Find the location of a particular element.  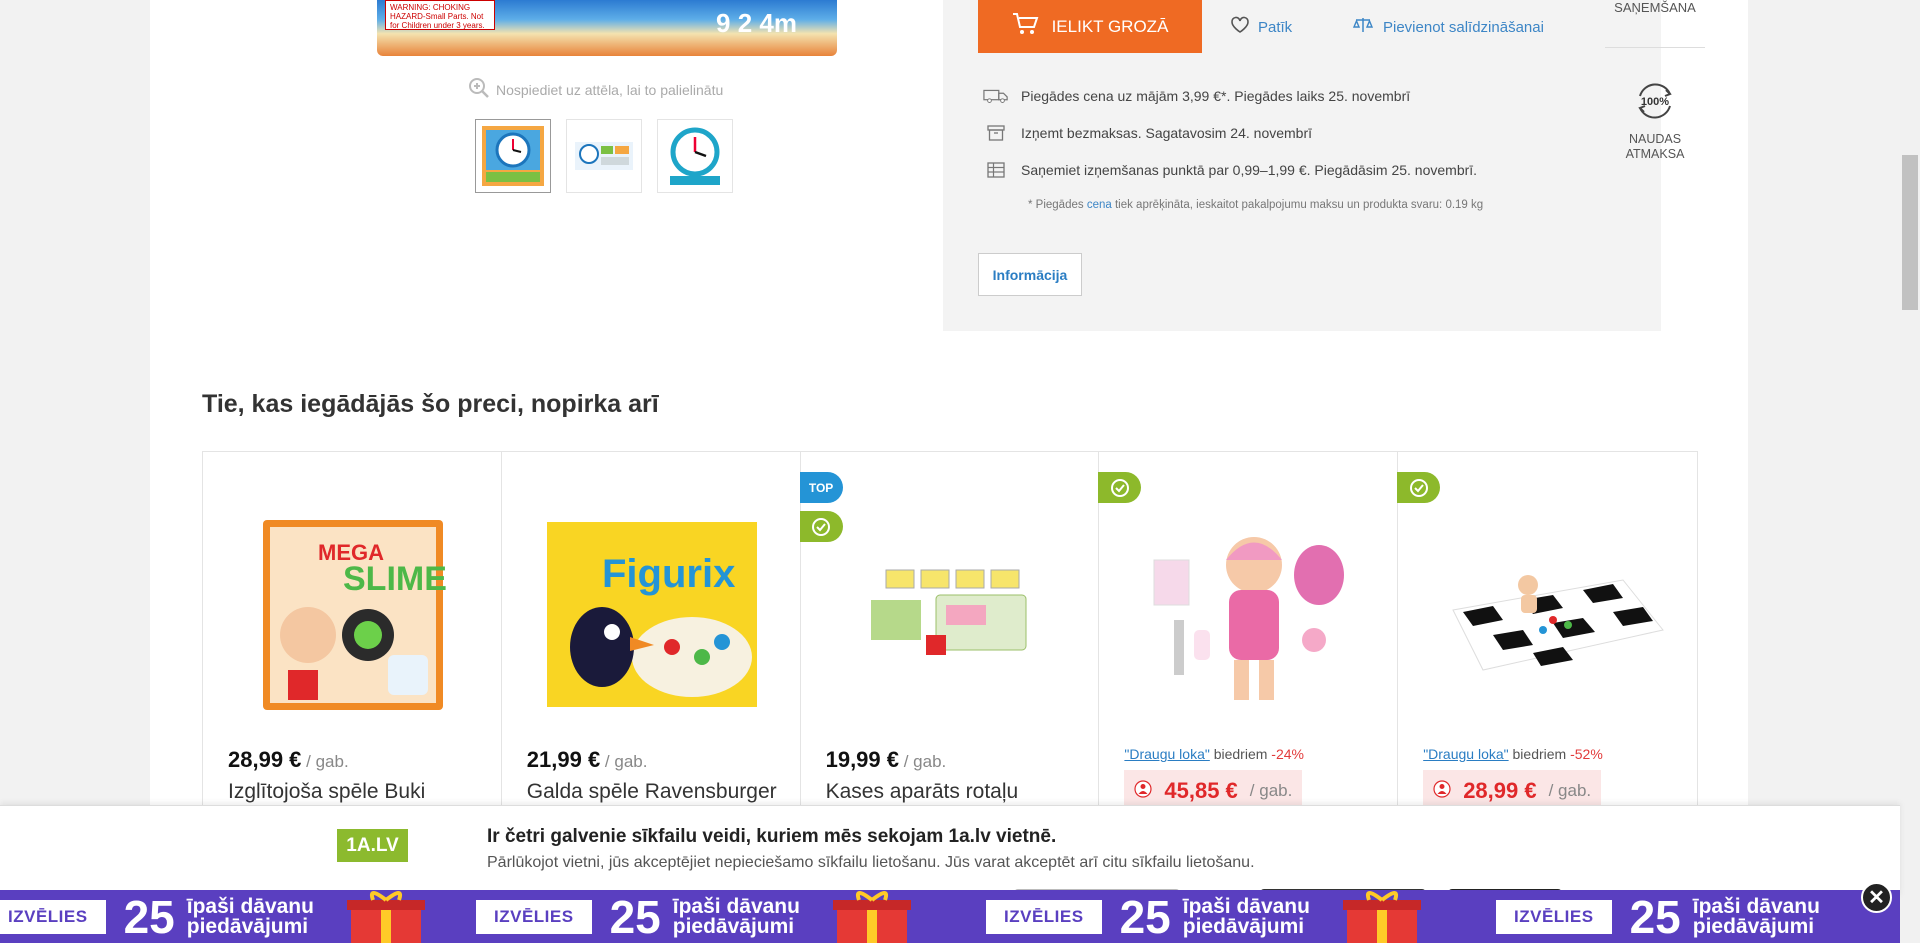

product-price: 19,99 € / gab. is located at coordinates (886, 760).